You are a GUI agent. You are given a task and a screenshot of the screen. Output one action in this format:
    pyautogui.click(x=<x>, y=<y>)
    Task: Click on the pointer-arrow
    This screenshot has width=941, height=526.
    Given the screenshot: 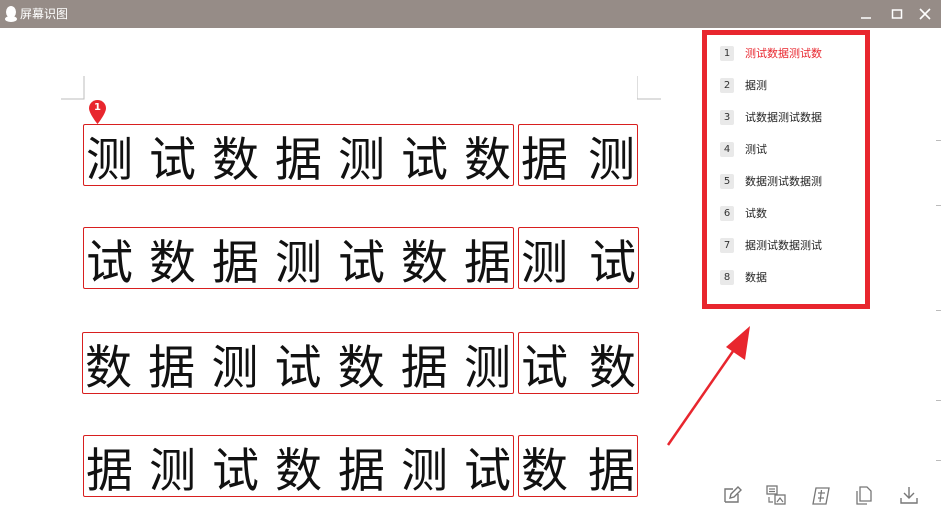 What is the action you would take?
    pyautogui.click(x=708, y=386)
    